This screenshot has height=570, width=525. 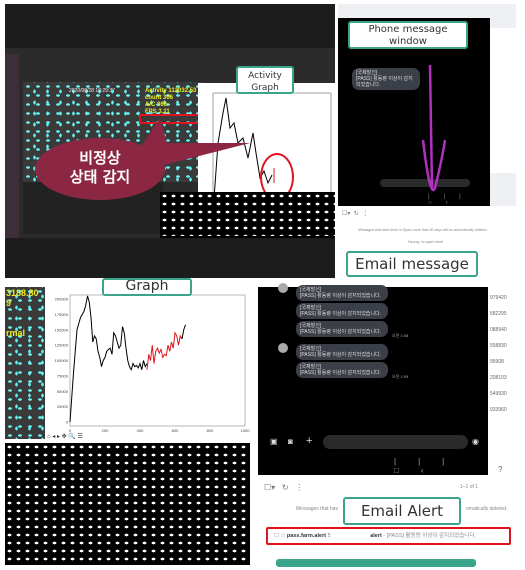 I want to click on nav-buttons: |||□‹, so click(x=430, y=466).